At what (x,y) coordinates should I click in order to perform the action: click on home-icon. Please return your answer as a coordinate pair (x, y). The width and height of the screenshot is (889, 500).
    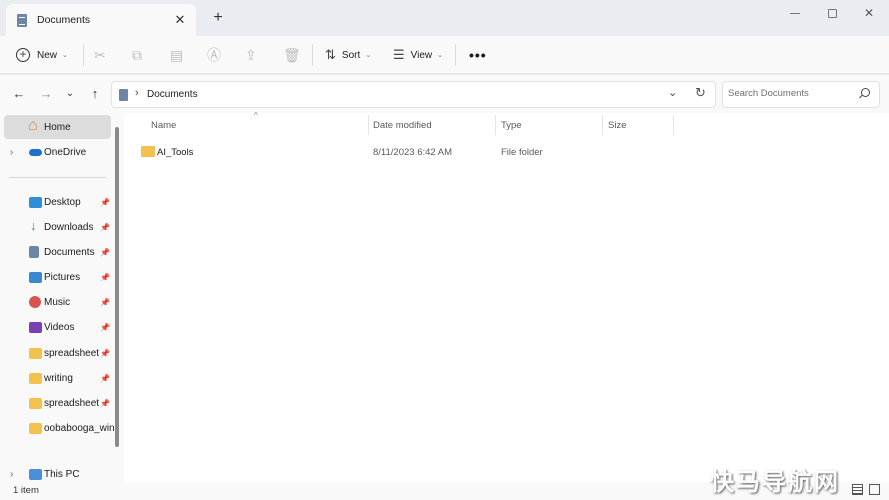
    Looking at the image, I should click on (35, 126).